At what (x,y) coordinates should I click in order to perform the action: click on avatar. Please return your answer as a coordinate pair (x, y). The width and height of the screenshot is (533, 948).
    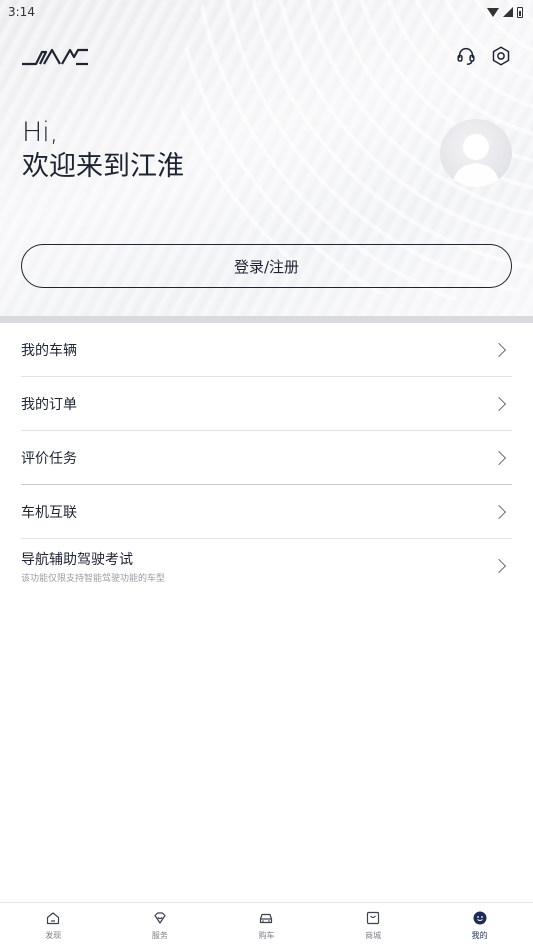
    Looking at the image, I should click on (476, 153).